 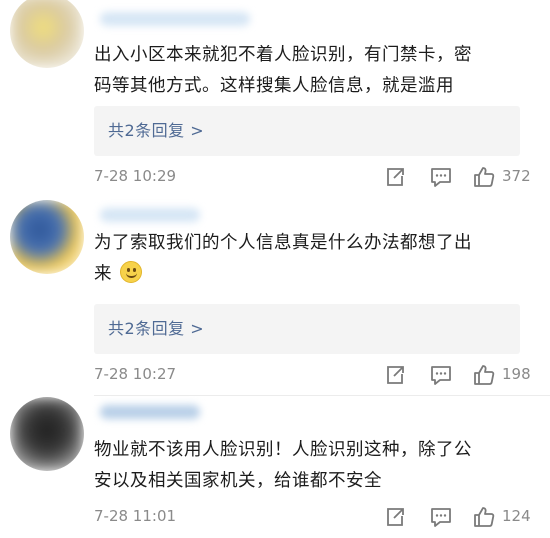 I want to click on comment-text-line: 码等其他方式。这样搜集人脸信息，就是滥用, so click(x=274, y=86).